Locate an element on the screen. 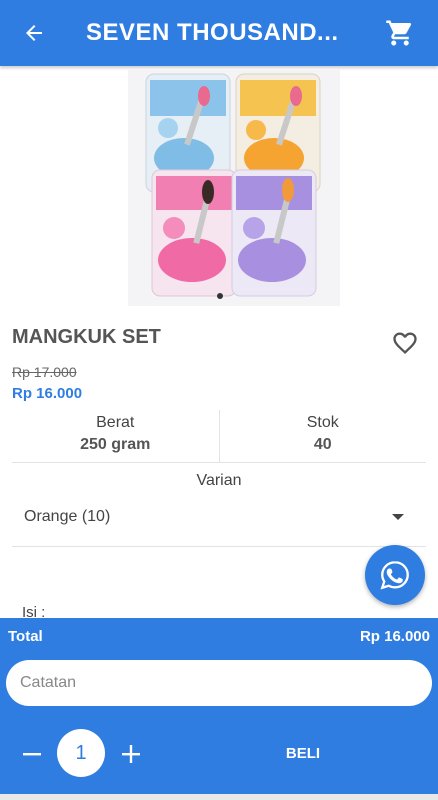 The width and height of the screenshot is (438, 800). minus-icon is located at coordinates (32, 754).